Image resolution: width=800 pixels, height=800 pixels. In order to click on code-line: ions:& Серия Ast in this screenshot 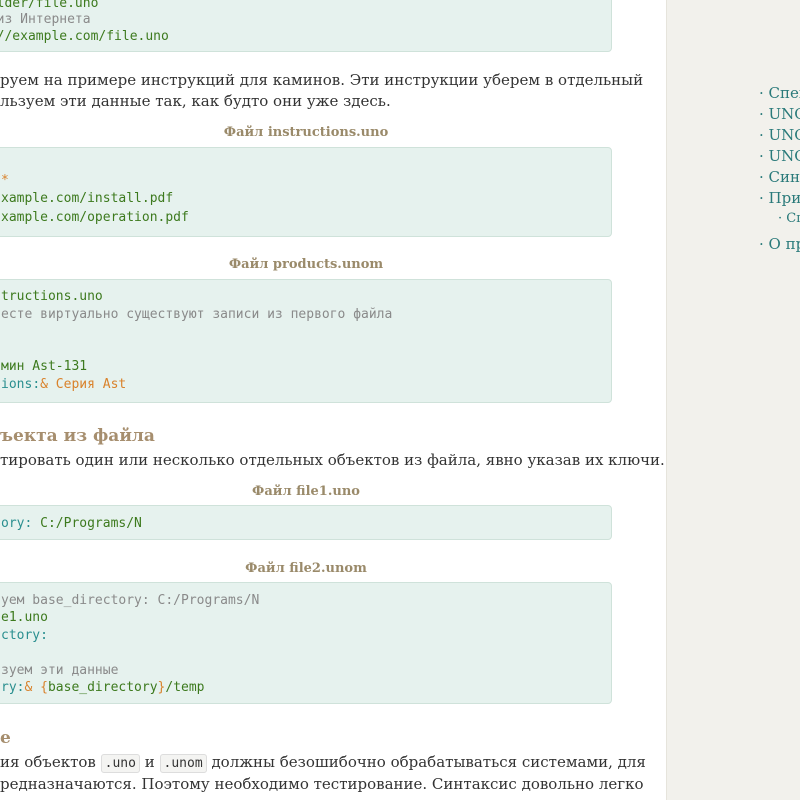, I will do `click(63, 384)`.